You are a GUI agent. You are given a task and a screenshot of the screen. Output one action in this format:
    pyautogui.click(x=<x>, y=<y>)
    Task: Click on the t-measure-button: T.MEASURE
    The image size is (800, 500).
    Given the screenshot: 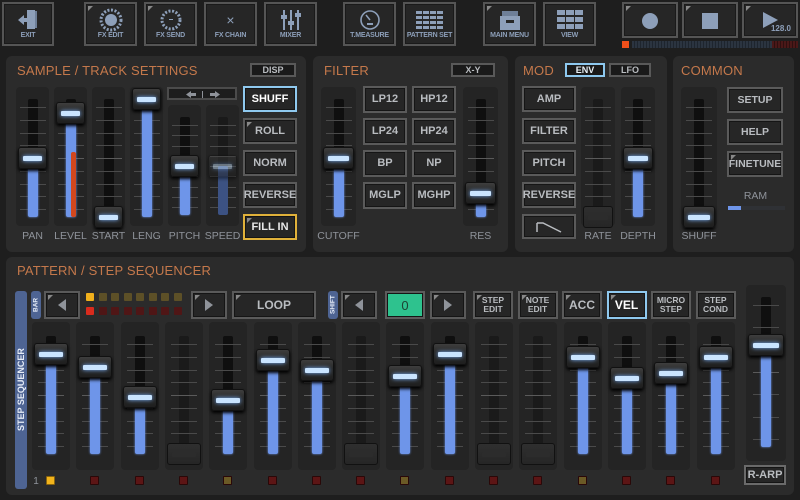 What is the action you would take?
    pyautogui.click(x=369, y=24)
    